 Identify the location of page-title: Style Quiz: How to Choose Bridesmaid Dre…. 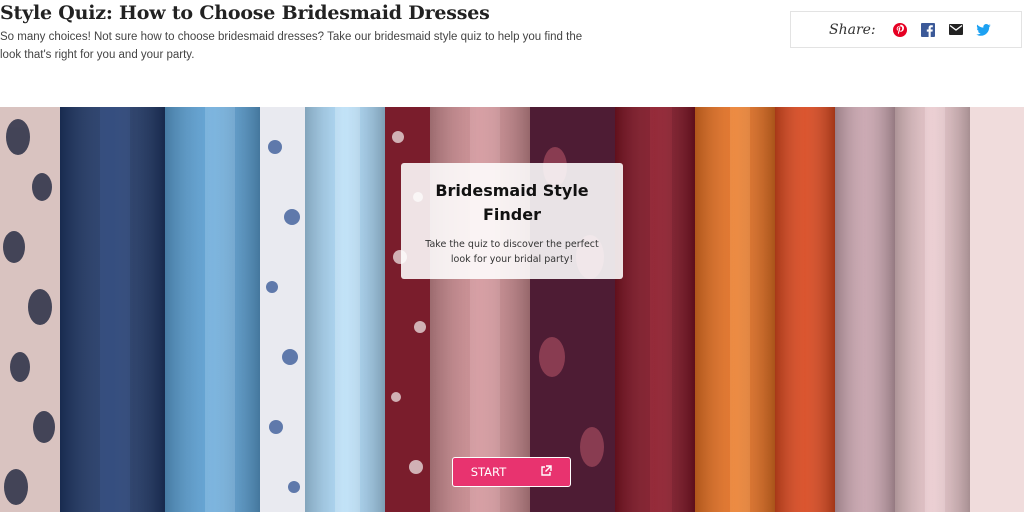
(245, 13).